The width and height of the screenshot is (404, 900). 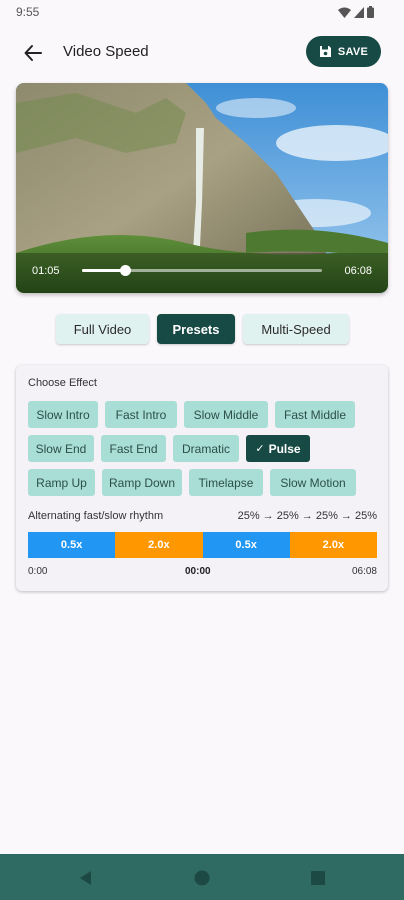 I want to click on tab-full-video: Full Video, so click(x=102, y=329).